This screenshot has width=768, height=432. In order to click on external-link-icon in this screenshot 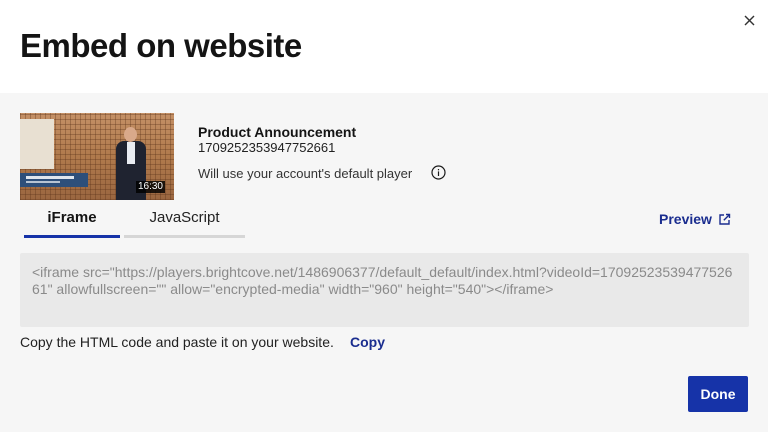, I will do `click(725, 219)`.